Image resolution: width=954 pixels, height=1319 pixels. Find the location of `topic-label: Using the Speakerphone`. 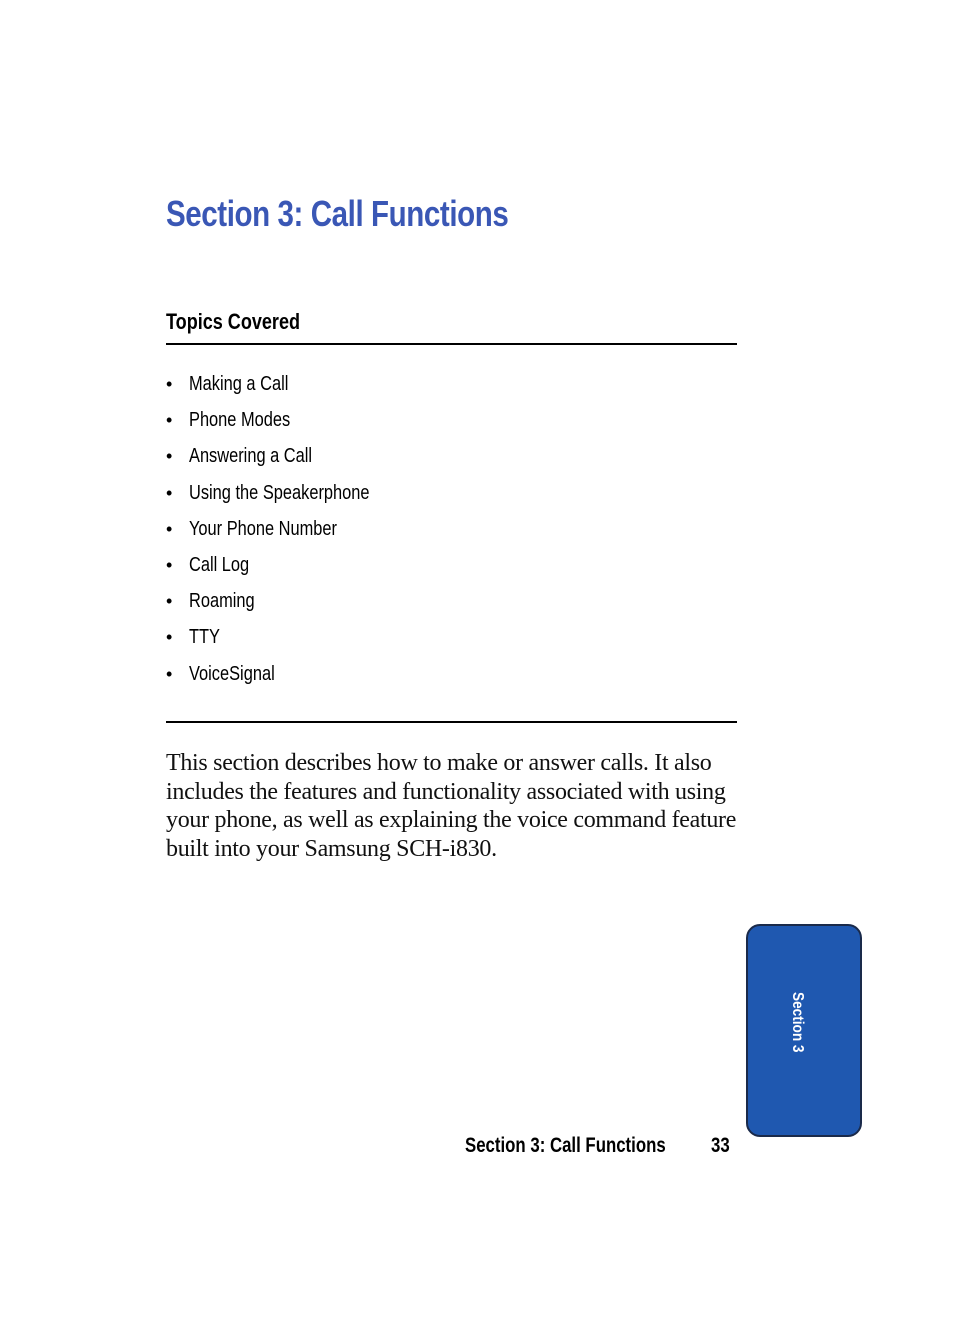

topic-label: Using the Speakerphone is located at coordinates (279, 492).